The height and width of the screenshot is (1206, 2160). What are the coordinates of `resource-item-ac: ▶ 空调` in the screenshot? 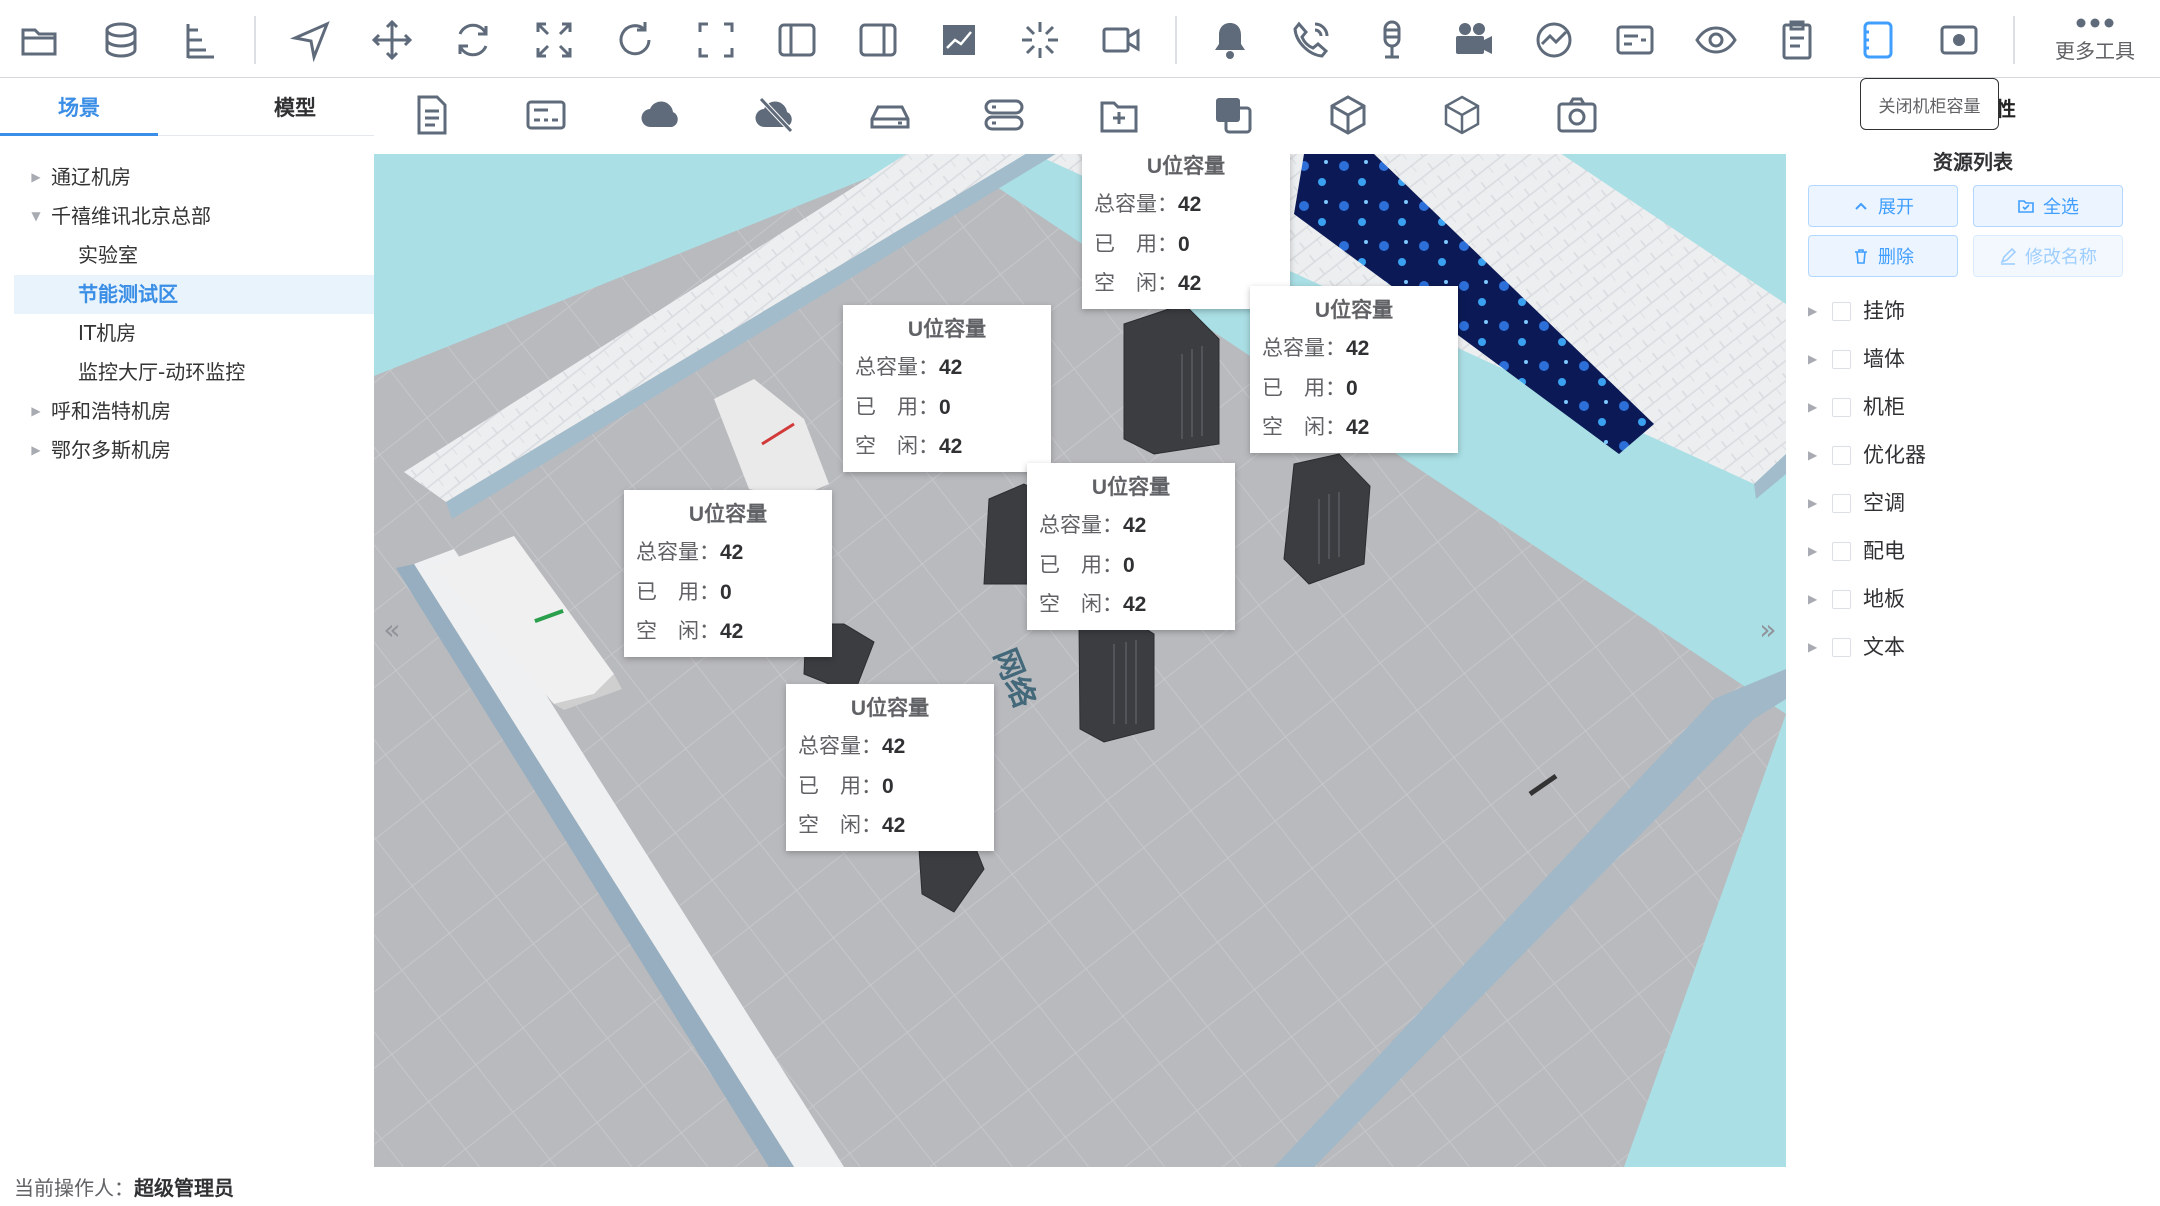 It's located at (1978, 503).